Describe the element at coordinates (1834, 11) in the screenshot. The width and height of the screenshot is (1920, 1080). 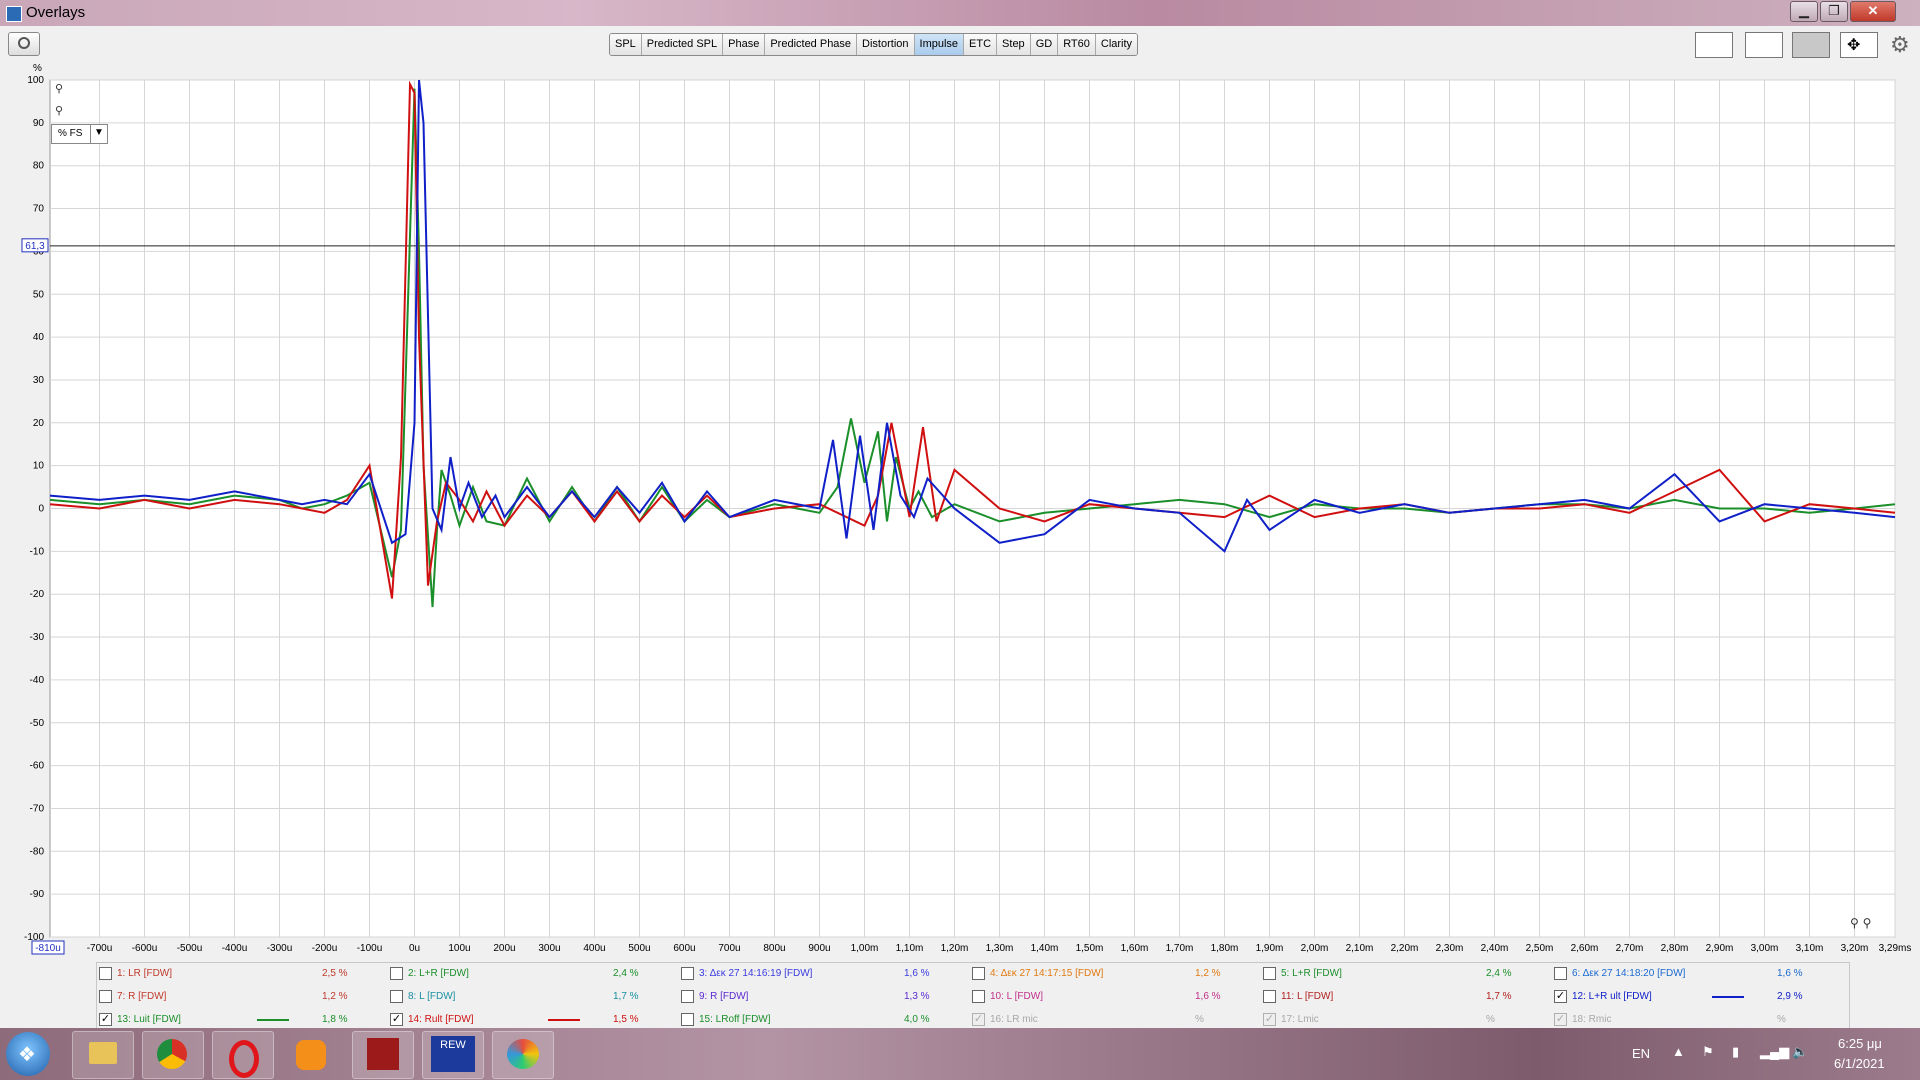
I see `maximize-button: ❐` at that location.